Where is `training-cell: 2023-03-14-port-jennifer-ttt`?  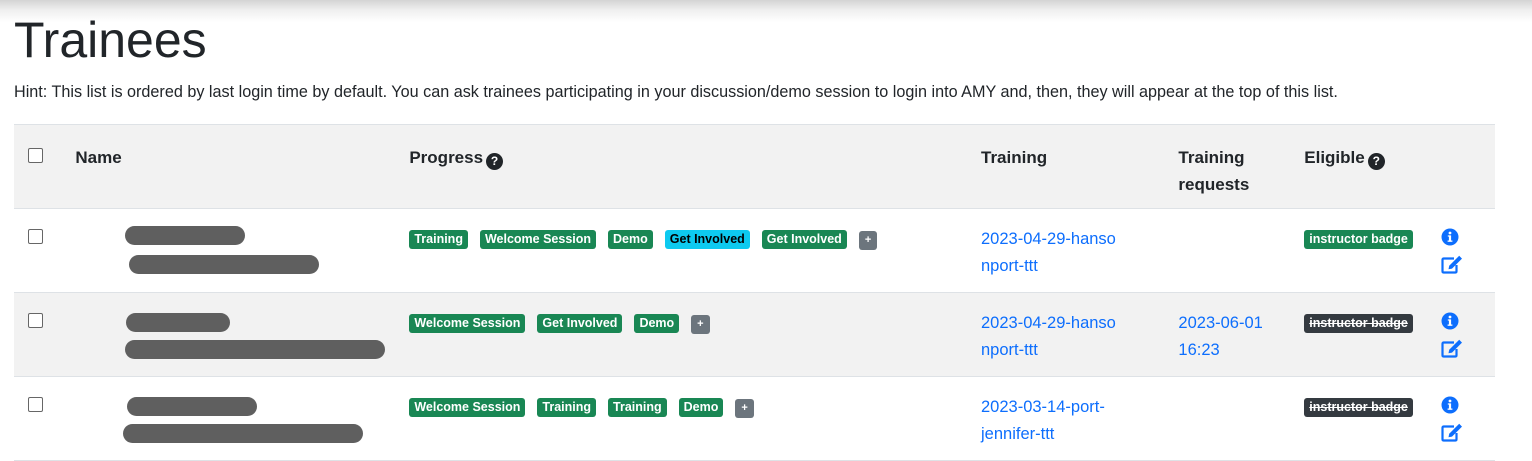
training-cell: 2023-03-14-port-jennifer-ttt is located at coordinates (1067, 419).